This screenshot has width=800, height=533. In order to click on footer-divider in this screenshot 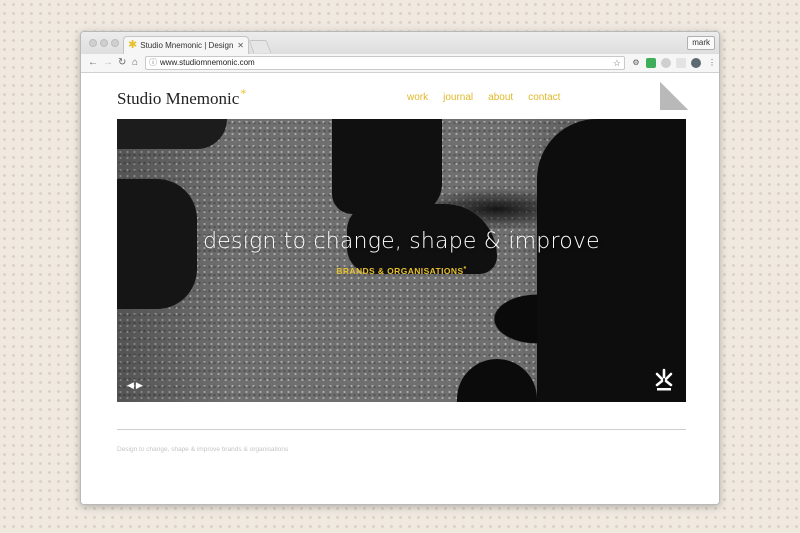, I will do `click(401, 429)`.